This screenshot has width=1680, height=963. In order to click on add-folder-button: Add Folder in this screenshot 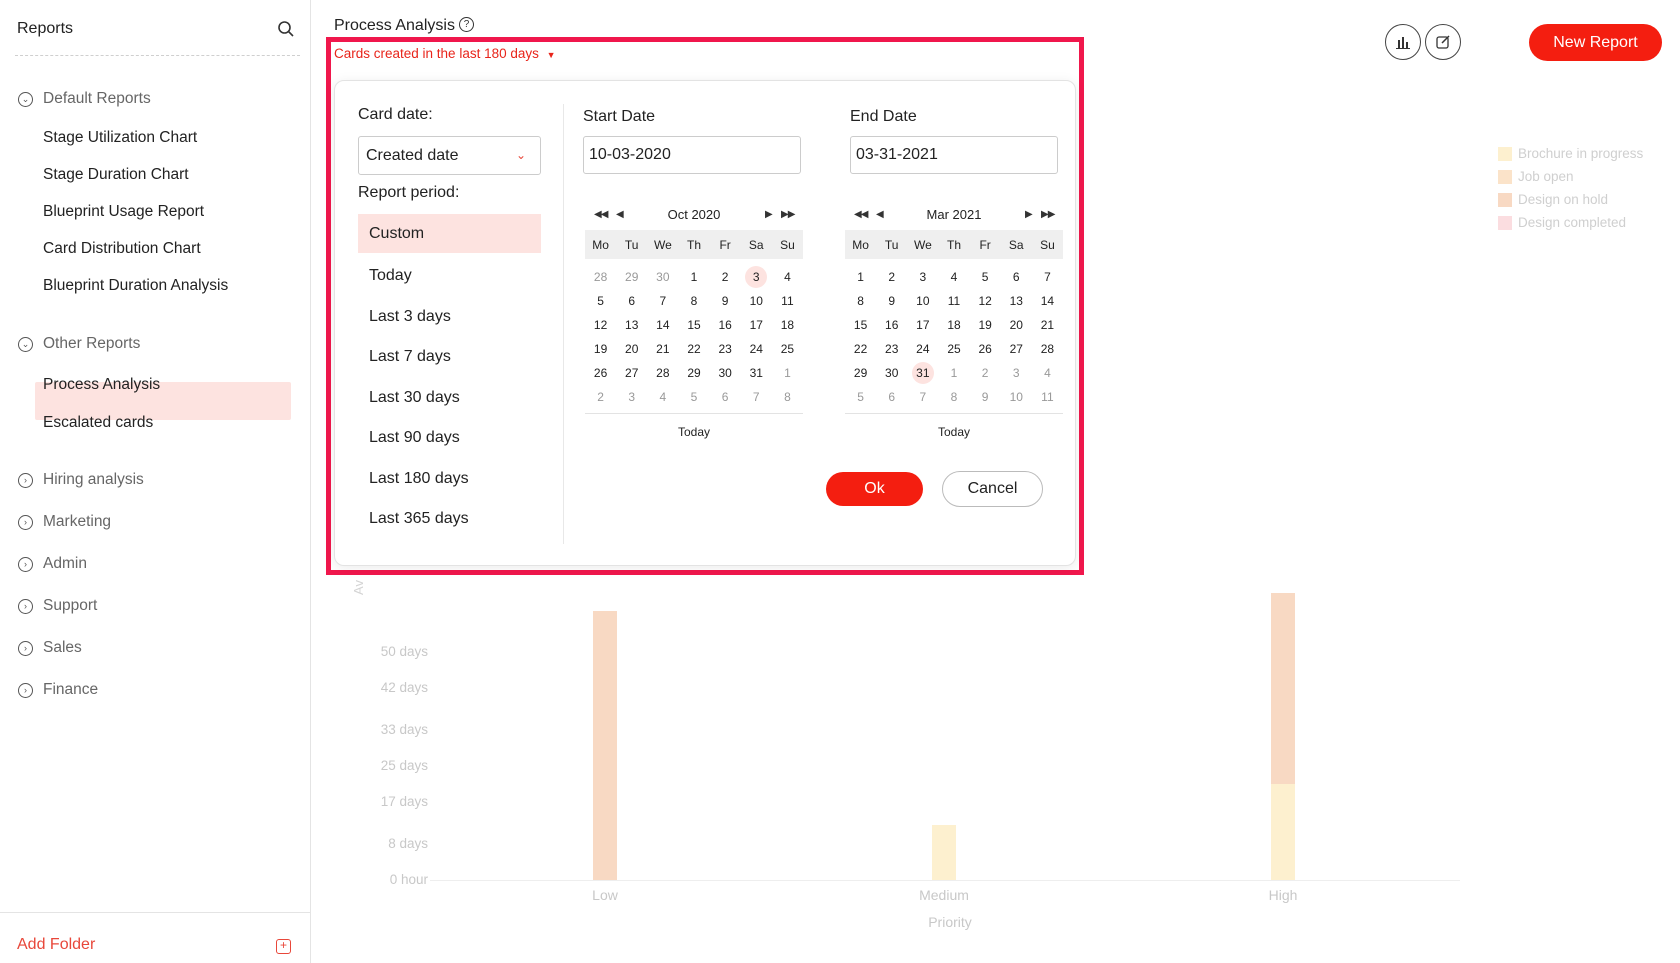, I will do `click(56, 945)`.